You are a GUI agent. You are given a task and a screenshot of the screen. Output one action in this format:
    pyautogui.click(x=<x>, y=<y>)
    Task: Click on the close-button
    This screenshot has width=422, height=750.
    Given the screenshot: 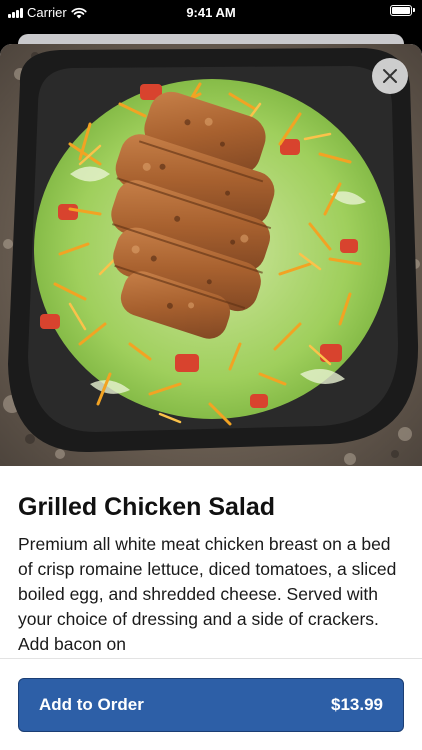 What is the action you would take?
    pyautogui.click(x=390, y=76)
    